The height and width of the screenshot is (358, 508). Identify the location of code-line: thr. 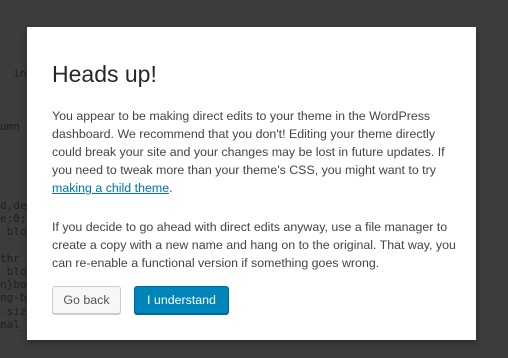
(10, 258).